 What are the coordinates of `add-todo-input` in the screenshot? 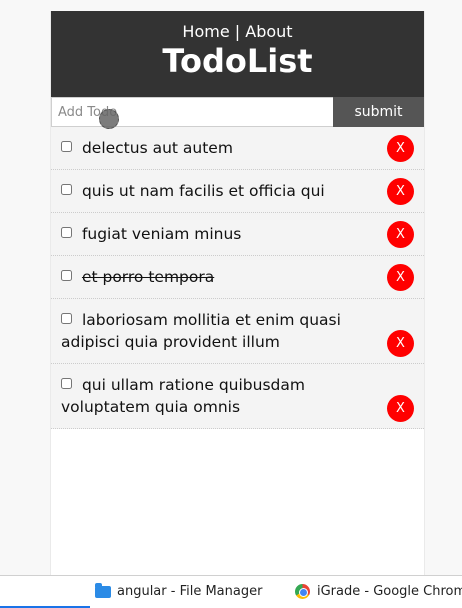 It's located at (192, 112).